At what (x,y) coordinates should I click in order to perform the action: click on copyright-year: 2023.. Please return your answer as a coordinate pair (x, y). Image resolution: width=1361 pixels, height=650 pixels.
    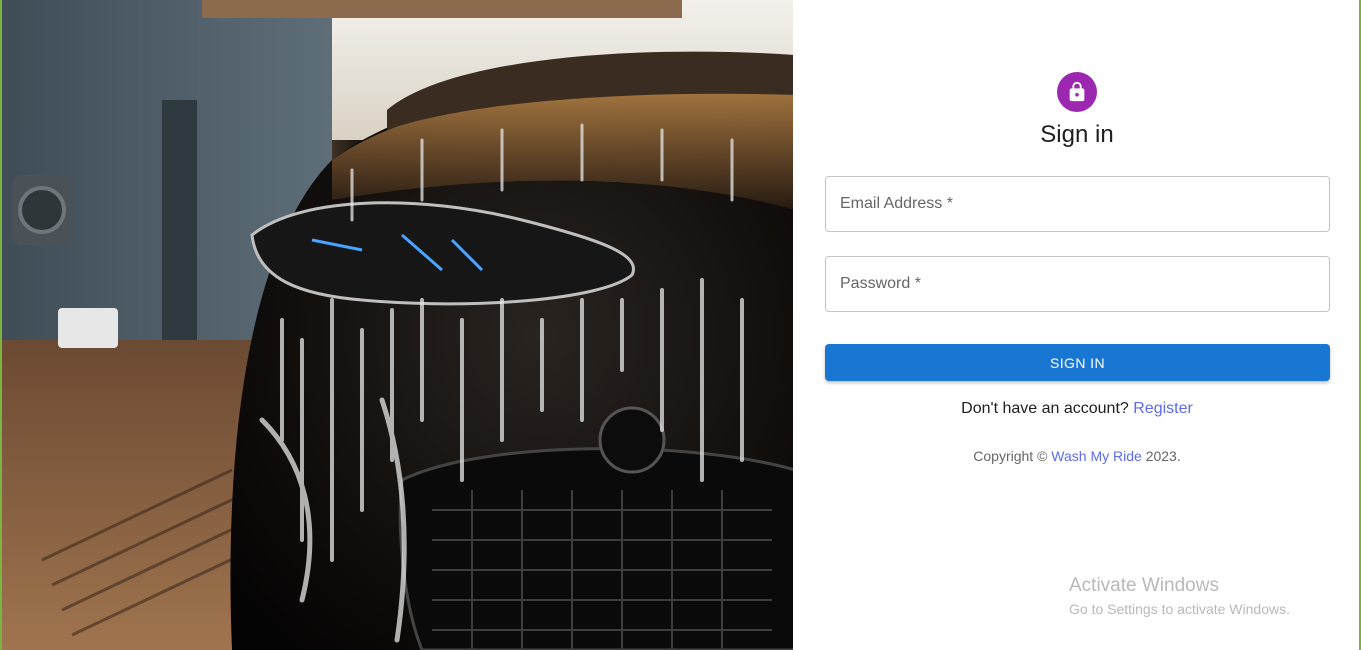
    Looking at the image, I should click on (1163, 456).